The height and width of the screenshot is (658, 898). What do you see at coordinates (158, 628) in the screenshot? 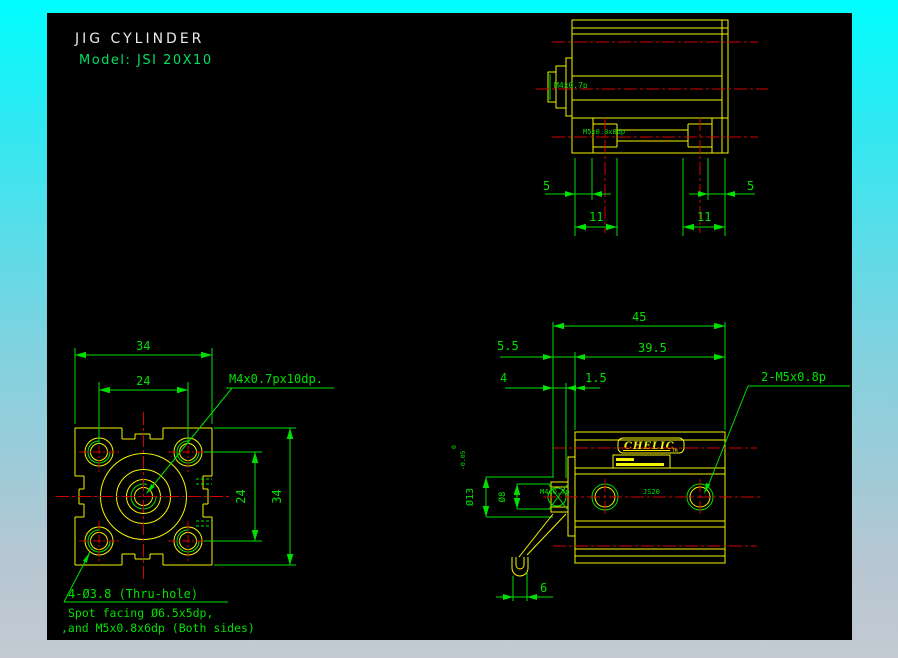
I see `thread-note: ,and M5x0.8x6dp (Both sides)` at bounding box center [158, 628].